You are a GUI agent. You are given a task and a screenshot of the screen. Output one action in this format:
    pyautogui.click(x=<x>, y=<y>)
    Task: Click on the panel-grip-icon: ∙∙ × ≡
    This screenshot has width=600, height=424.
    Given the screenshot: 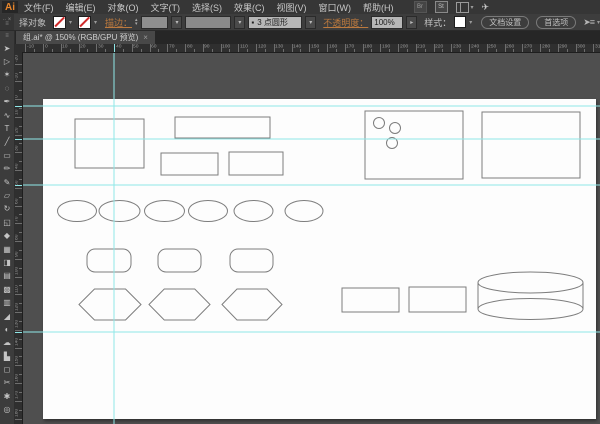 What is the action you would take?
    pyautogui.click(x=7, y=22)
    